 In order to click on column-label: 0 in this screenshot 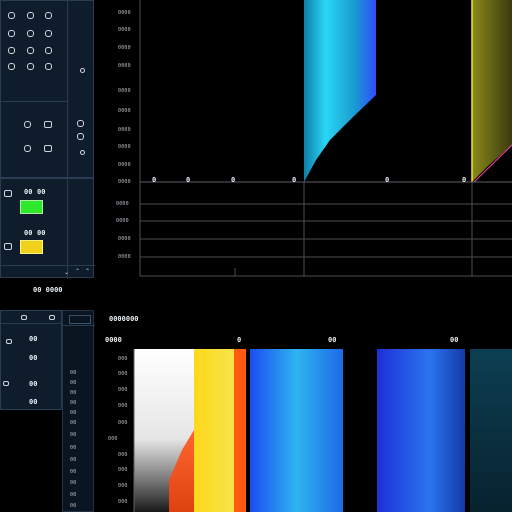, I will do `click(239, 340)`.